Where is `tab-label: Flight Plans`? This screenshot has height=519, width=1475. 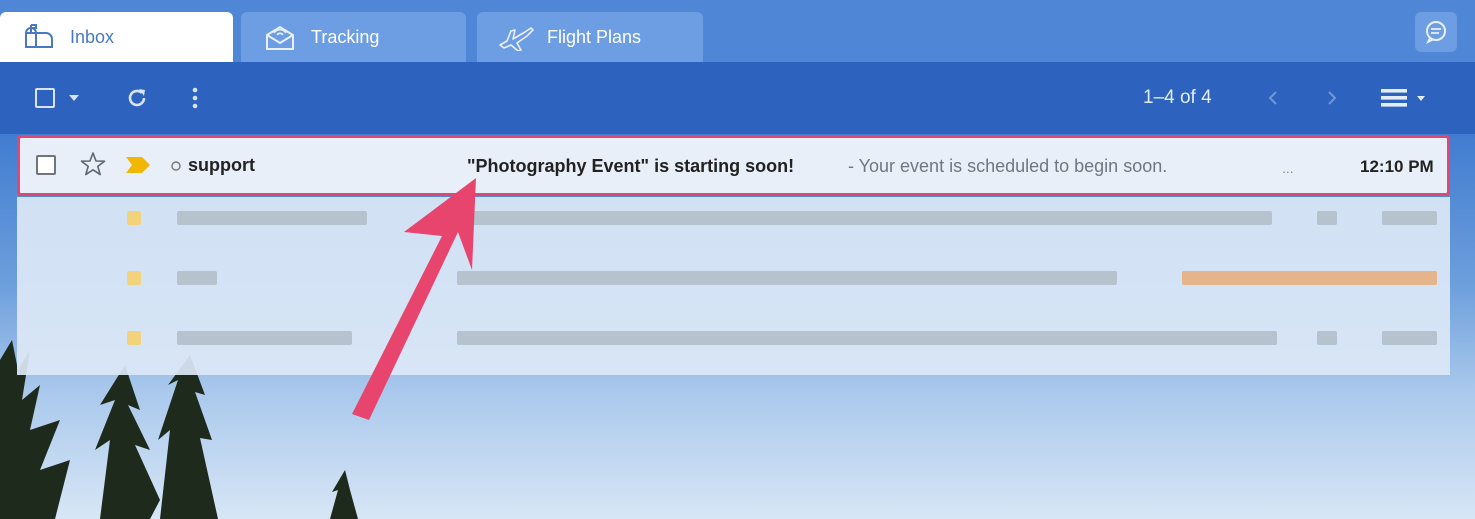
tab-label: Flight Plans is located at coordinates (594, 36).